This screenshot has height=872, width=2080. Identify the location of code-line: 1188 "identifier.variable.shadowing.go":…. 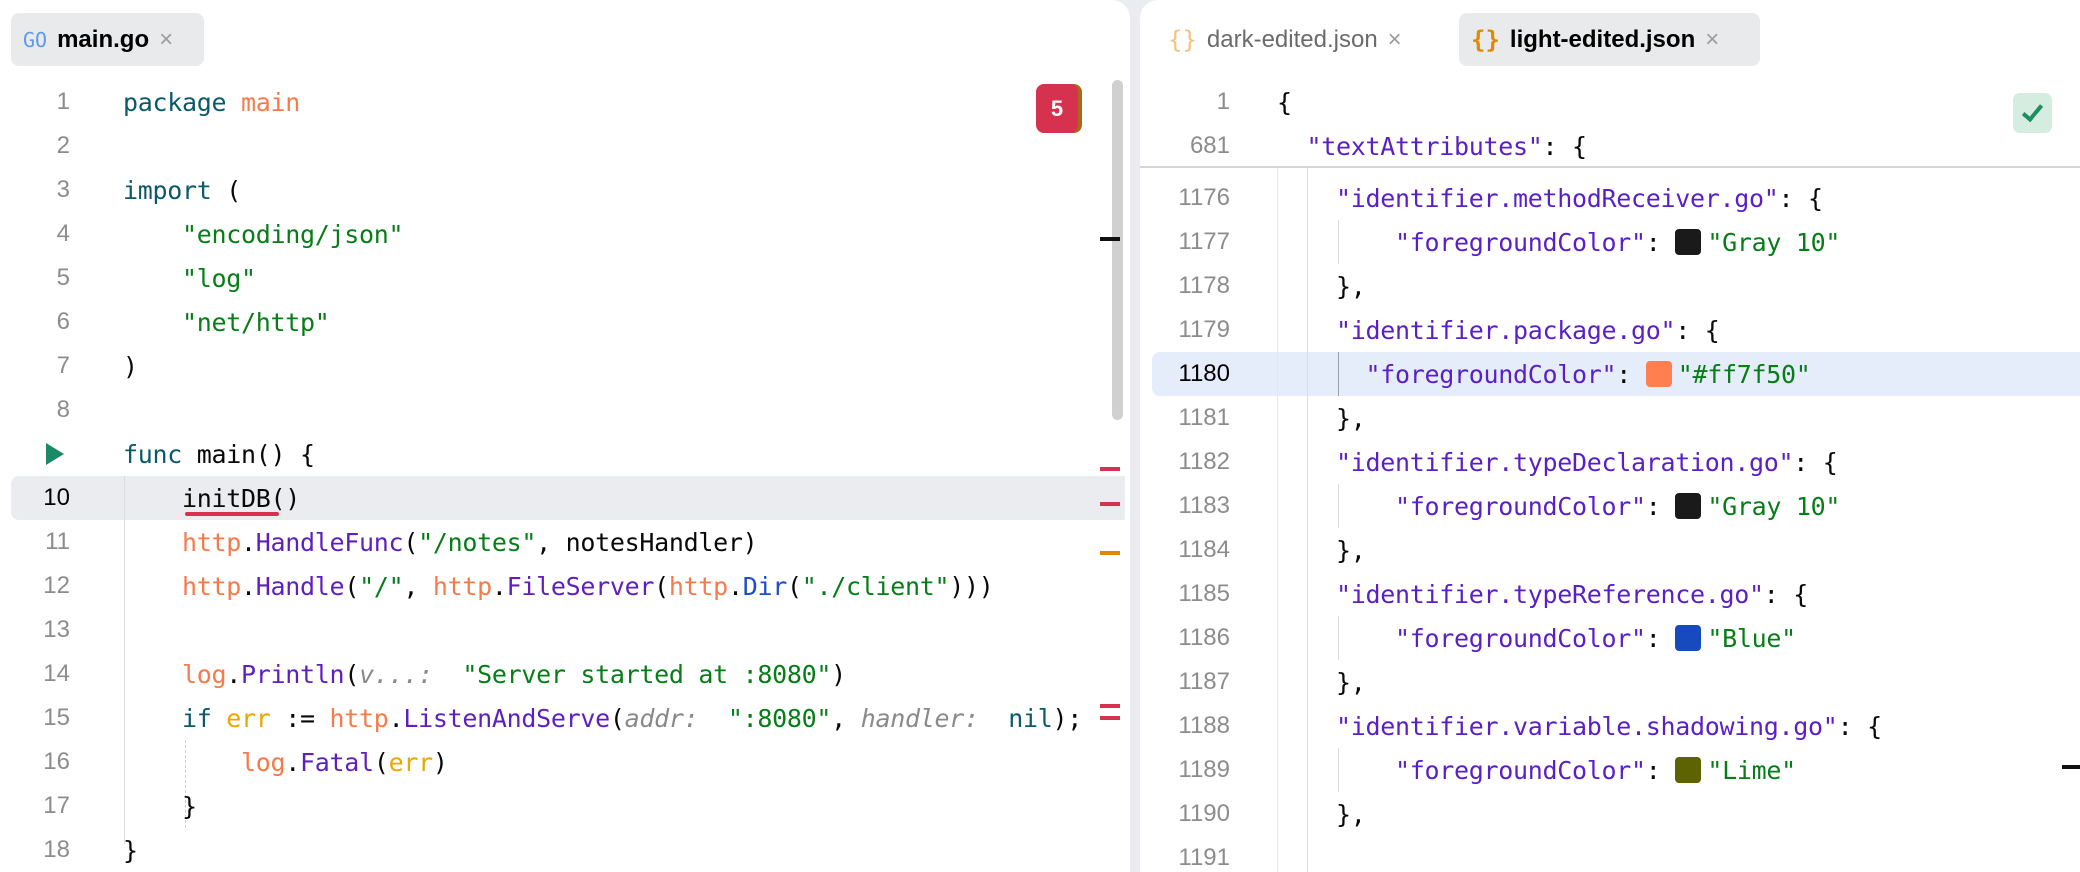
(1610, 726).